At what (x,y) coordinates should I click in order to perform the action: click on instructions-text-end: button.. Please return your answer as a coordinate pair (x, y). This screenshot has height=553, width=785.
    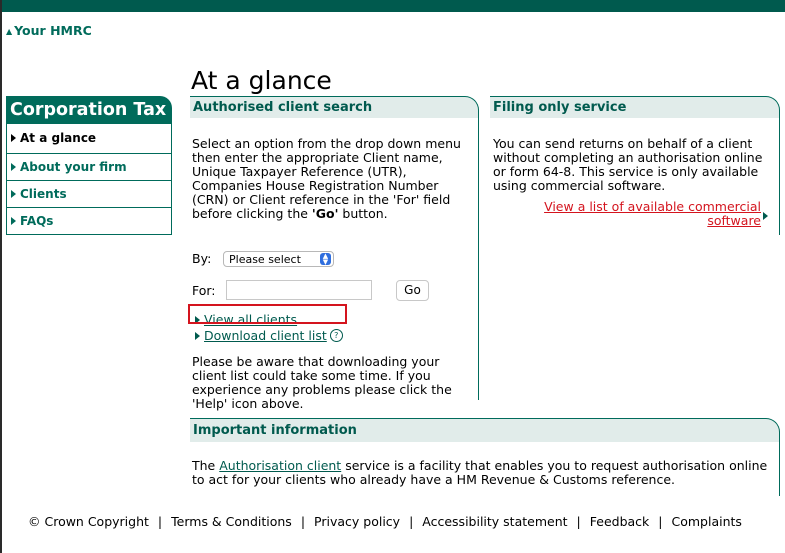
    Looking at the image, I should click on (363, 213).